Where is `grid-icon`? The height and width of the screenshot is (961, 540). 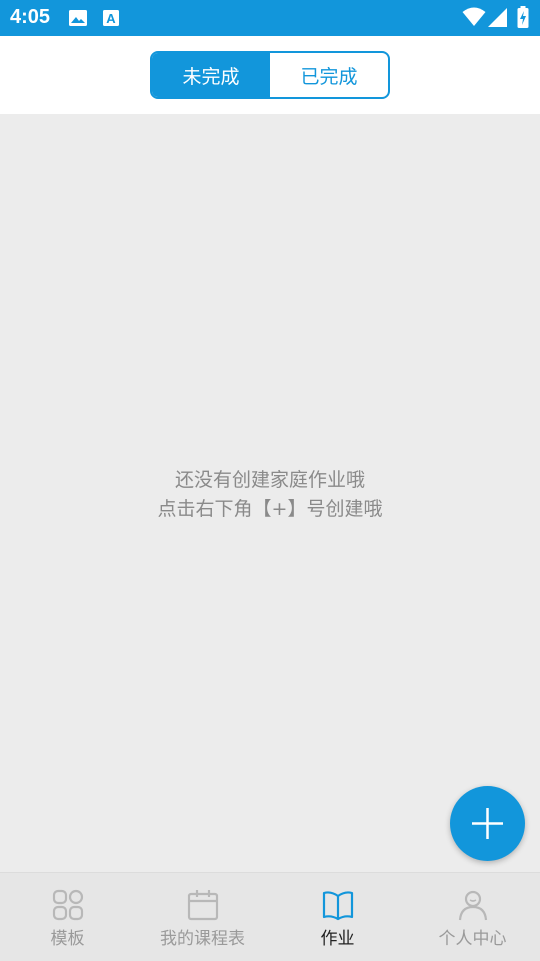
grid-icon is located at coordinates (67, 905).